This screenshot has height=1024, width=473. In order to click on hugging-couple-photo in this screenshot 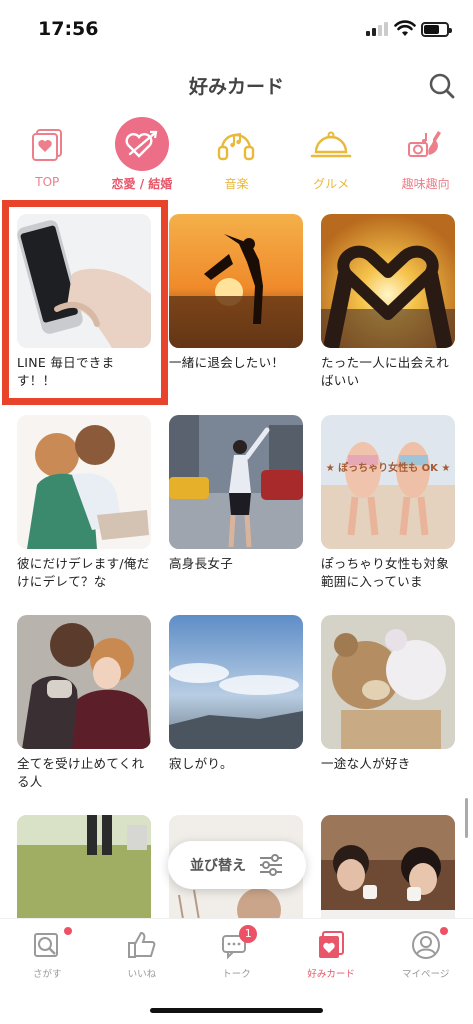, I will do `click(84, 682)`.